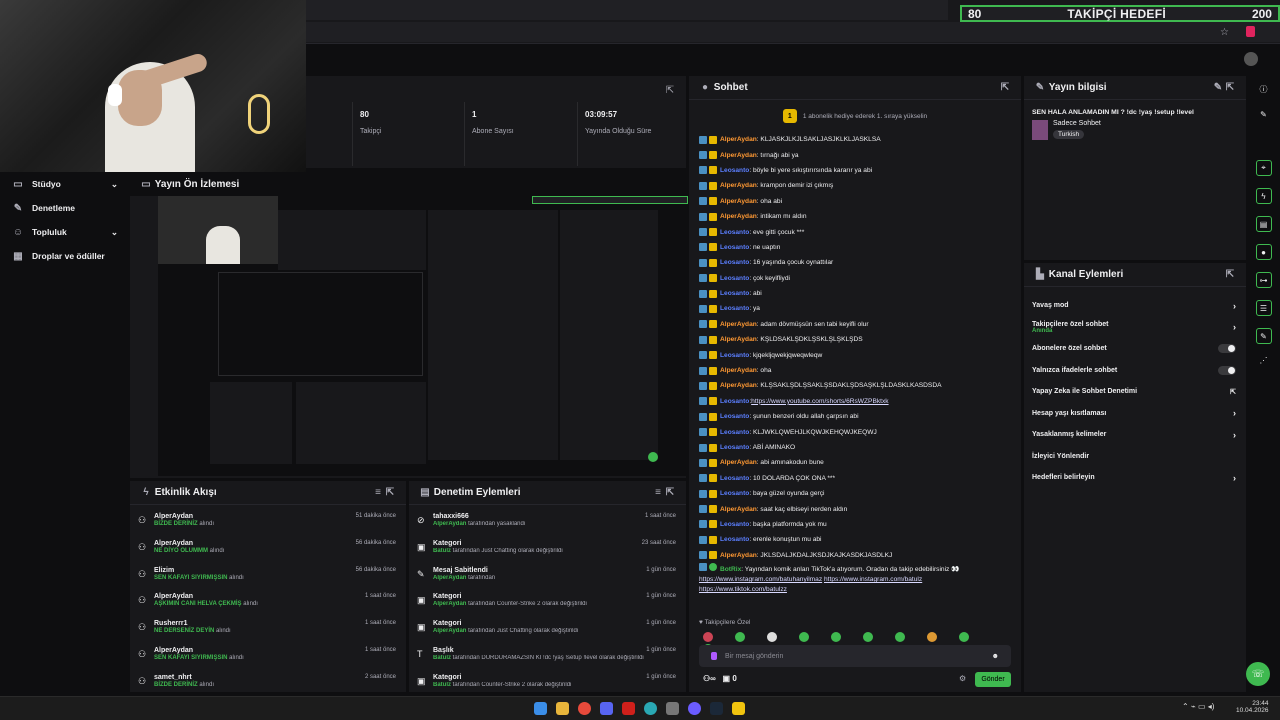 The image size is (1280, 720). Describe the element at coordinates (562, 708) in the screenshot. I see `folder-icon` at that location.